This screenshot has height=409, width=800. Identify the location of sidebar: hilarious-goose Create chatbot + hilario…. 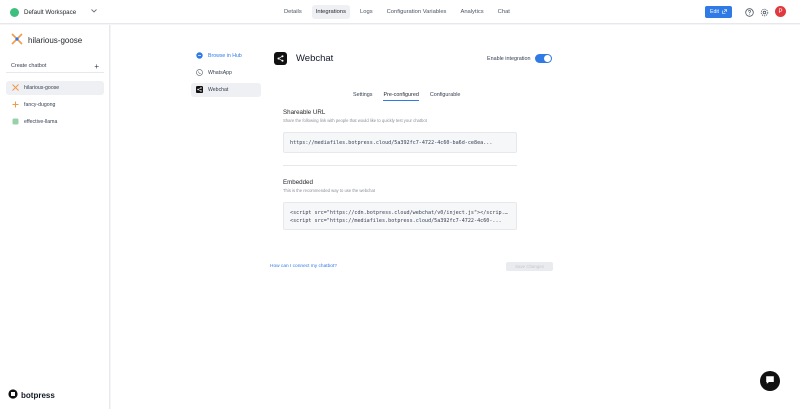
(55, 217).